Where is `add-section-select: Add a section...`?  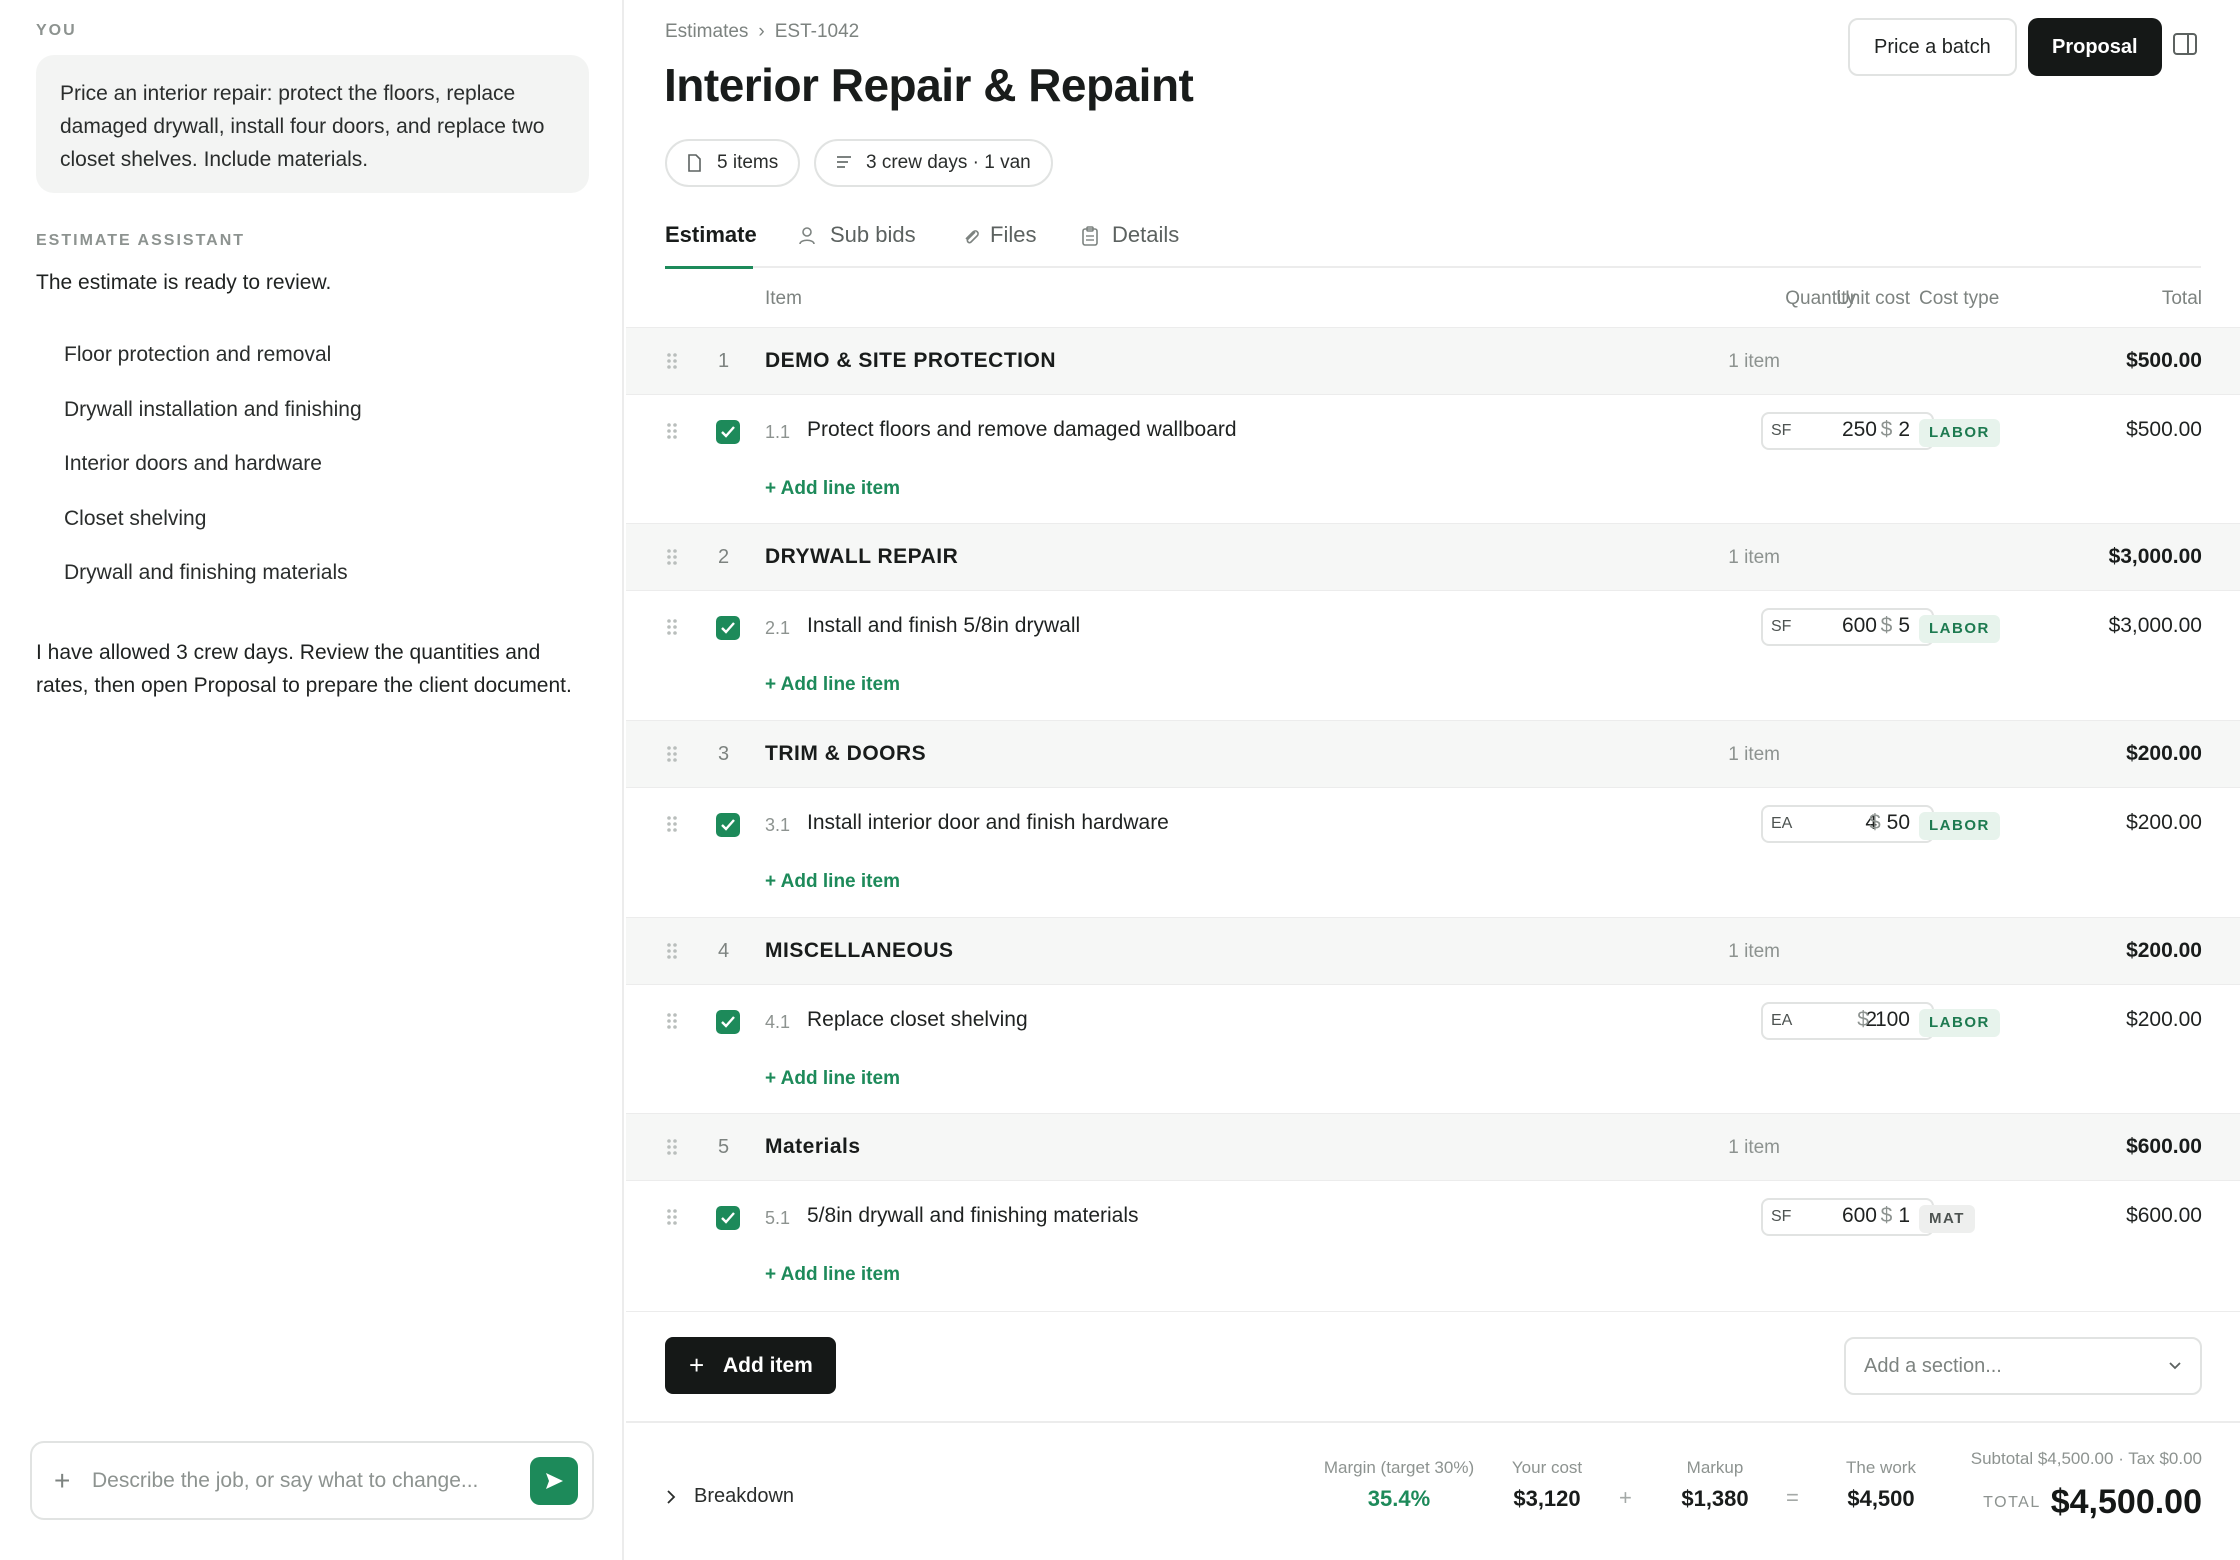 add-section-select: Add a section... is located at coordinates (2023, 1366).